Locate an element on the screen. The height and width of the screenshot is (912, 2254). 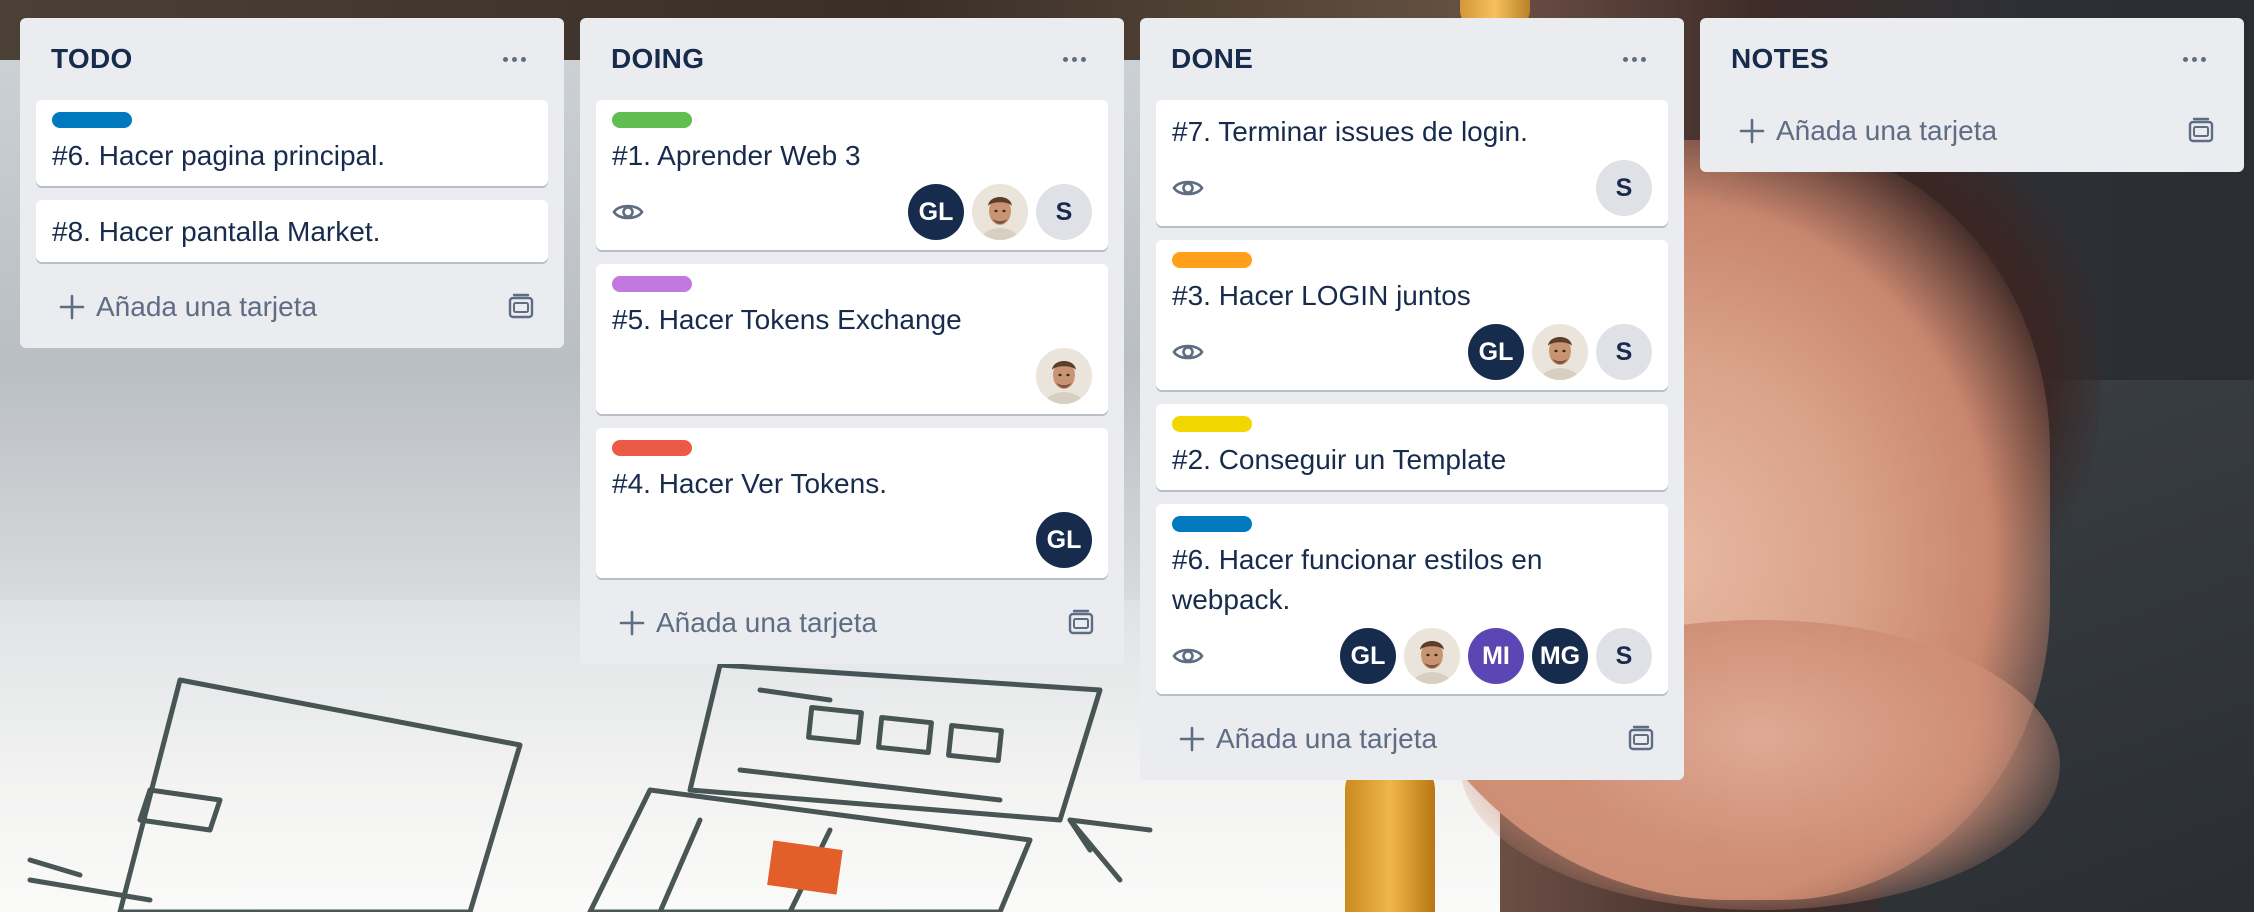
card-members: GL MI MG S is located at coordinates (1496, 656).